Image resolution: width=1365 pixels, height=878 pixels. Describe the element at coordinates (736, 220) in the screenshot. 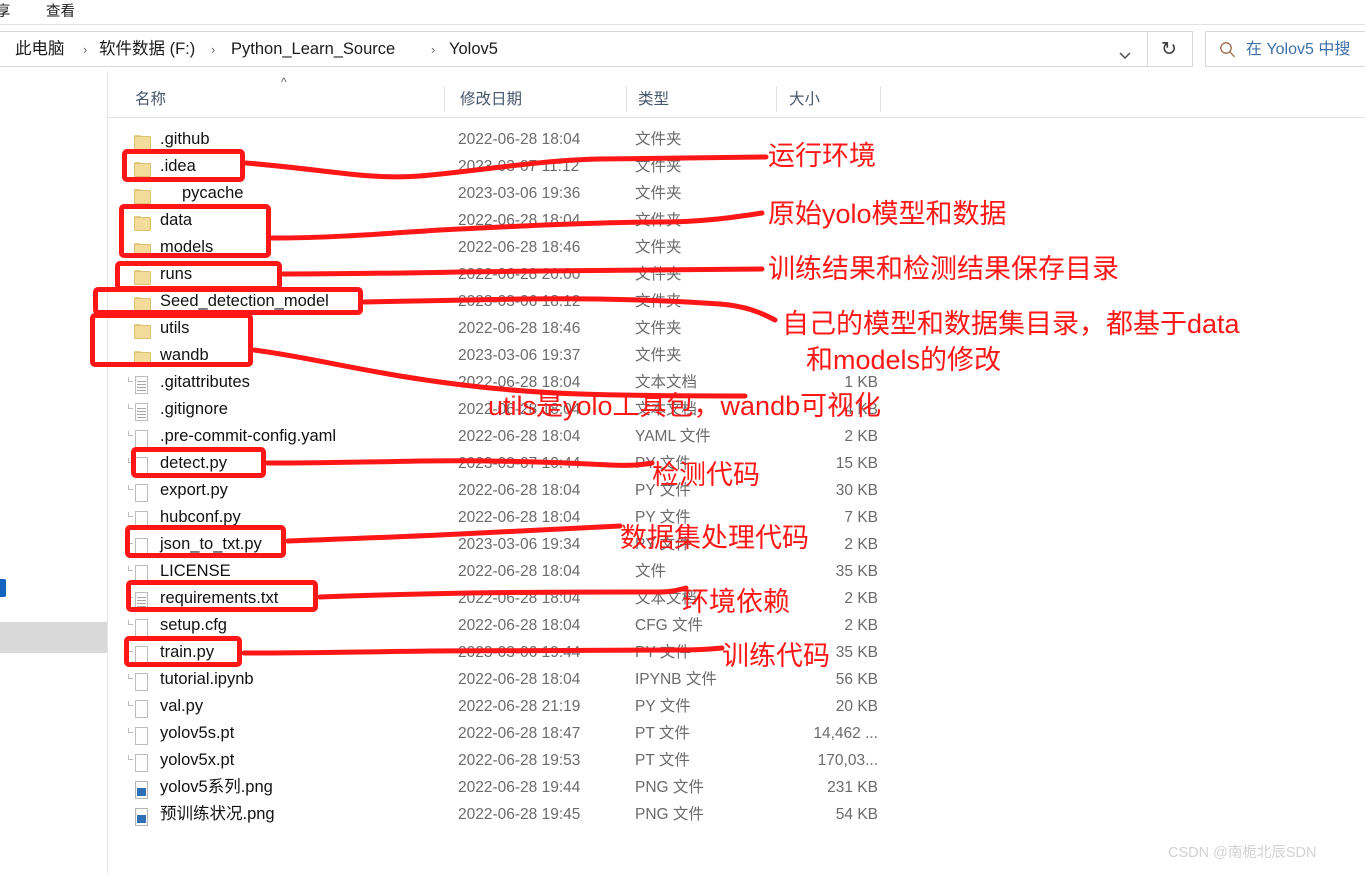

I see `file-row: data 2022-06-28 18:04 文件夹` at that location.